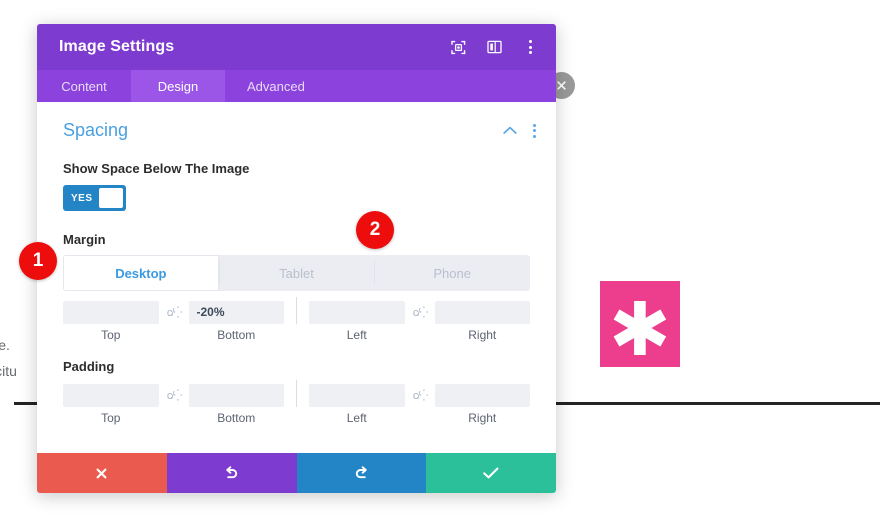 This screenshot has height=518, width=880. What do you see at coordinates (276, 86) in the screenshot?
I see `tab-advanced: Advanced` at bounding box center [276, 86].